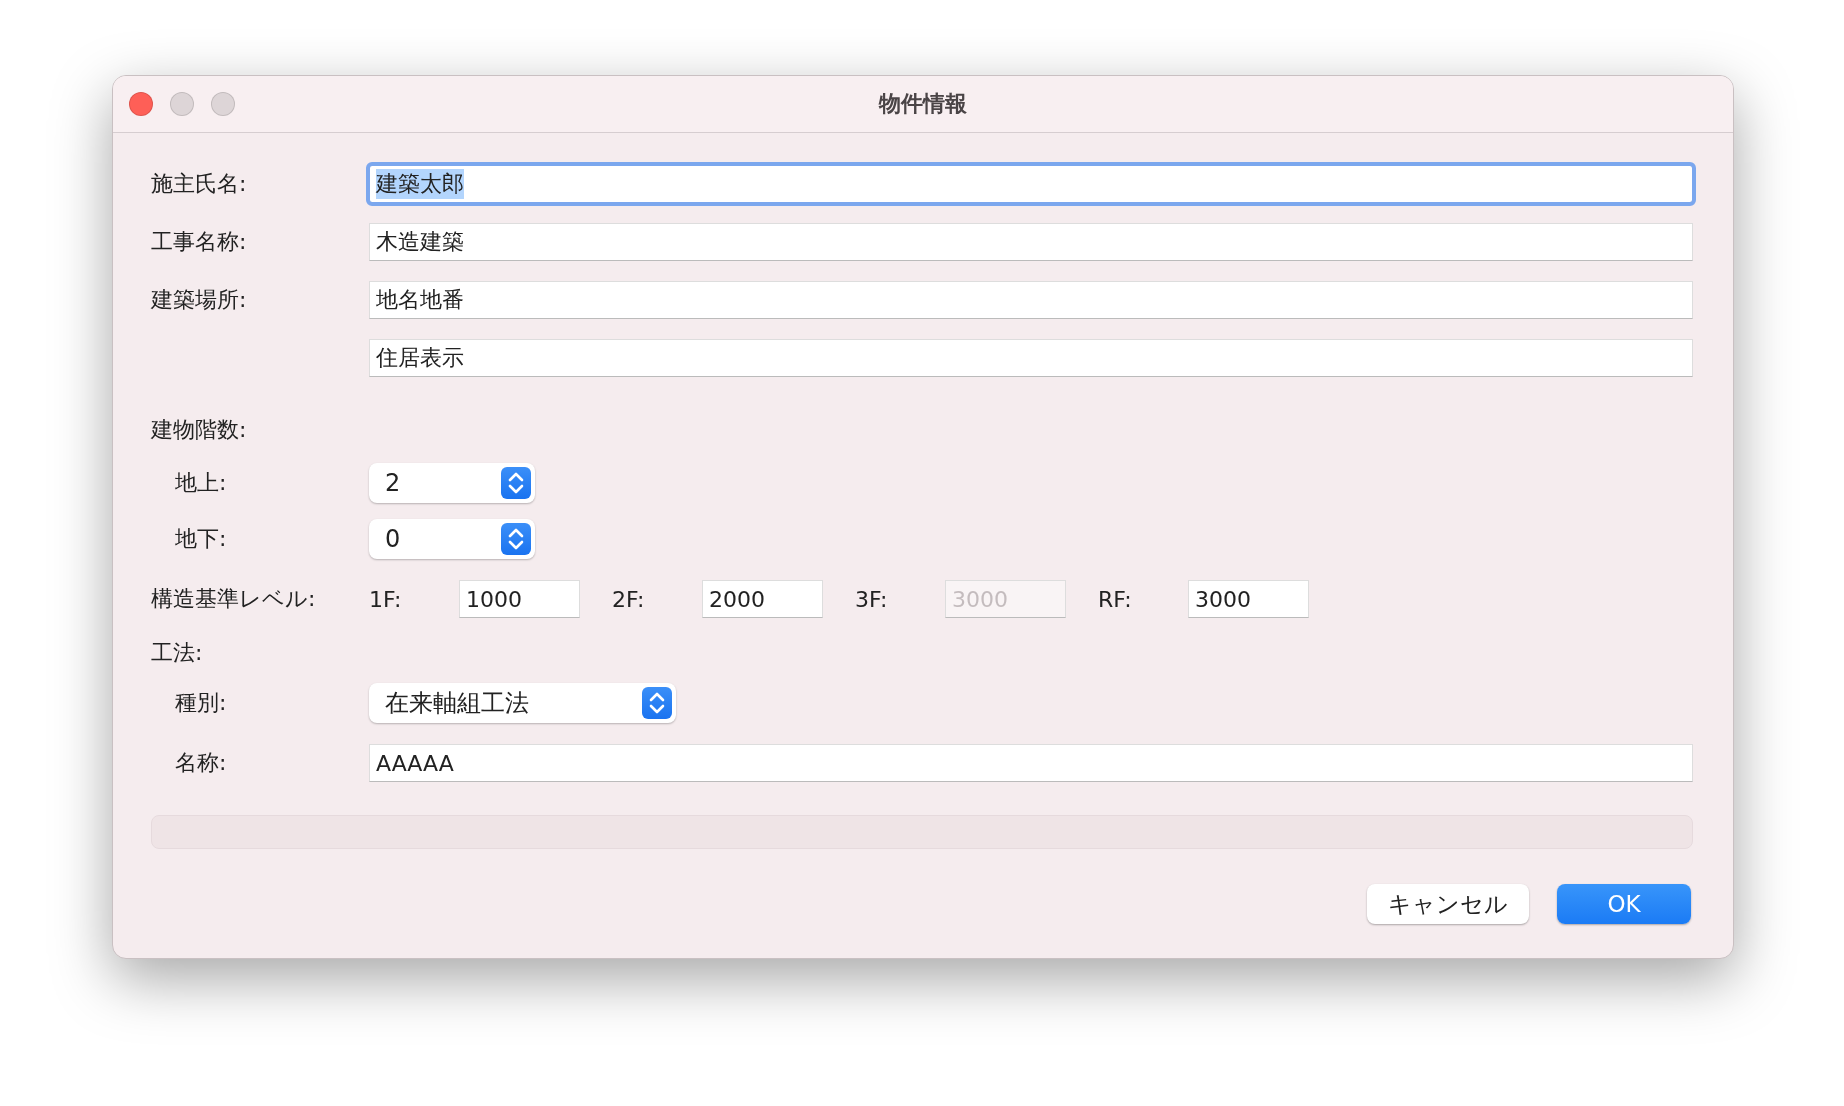  Describe the element at coordinates (199, 183) in the screenshot. I see `field-label: 施主氏名:` at that location.